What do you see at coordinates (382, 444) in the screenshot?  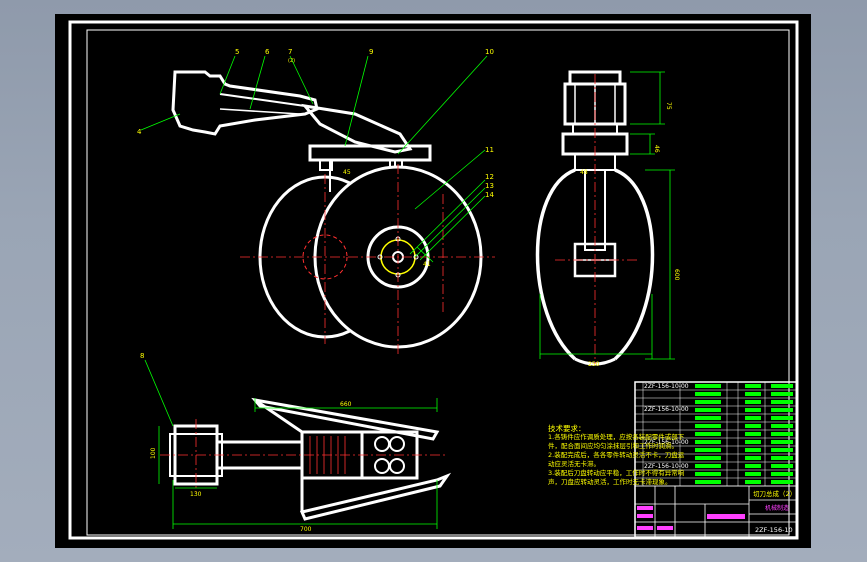 I see `top-hub-a` at bounding box center [382, 444].